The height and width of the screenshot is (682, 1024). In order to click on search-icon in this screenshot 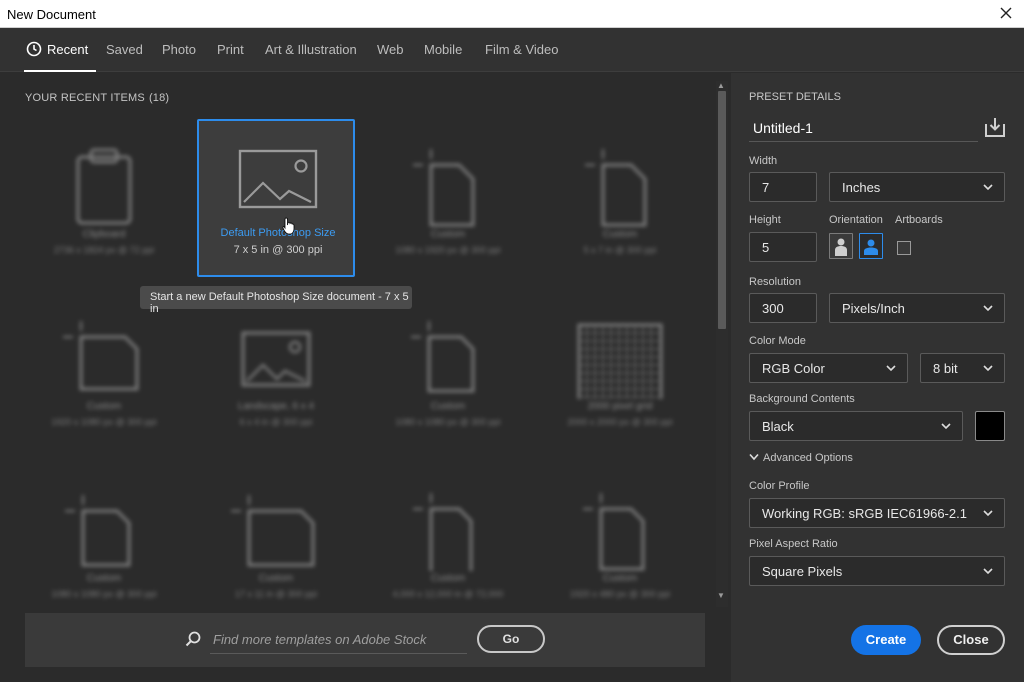, I will do `click(193, 641)`.